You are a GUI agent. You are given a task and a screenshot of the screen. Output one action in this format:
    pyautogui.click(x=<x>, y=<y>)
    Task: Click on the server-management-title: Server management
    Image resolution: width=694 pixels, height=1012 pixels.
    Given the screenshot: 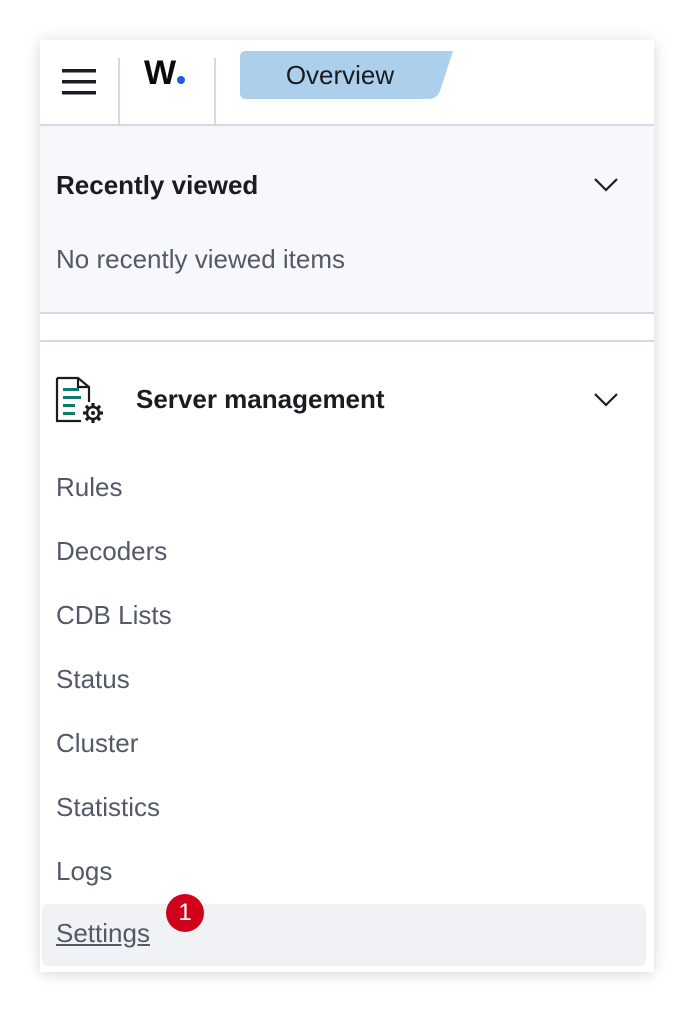 What is the action you would take?
    pyautogui.click(x=260, y=399)
    